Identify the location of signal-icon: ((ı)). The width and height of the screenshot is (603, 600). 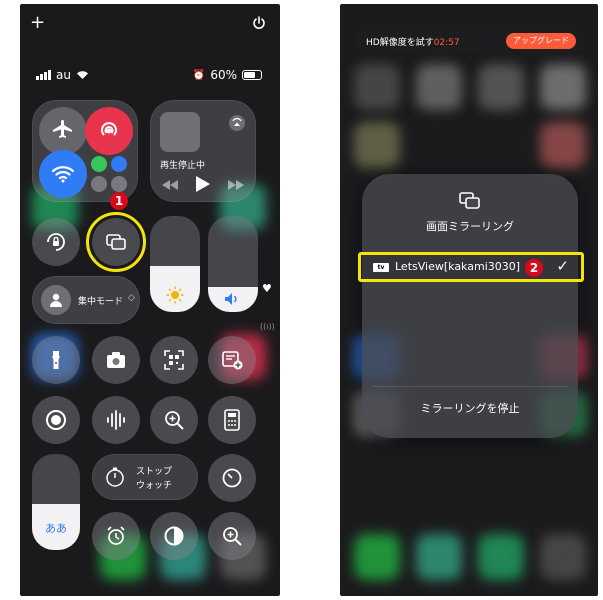
(267, 326).